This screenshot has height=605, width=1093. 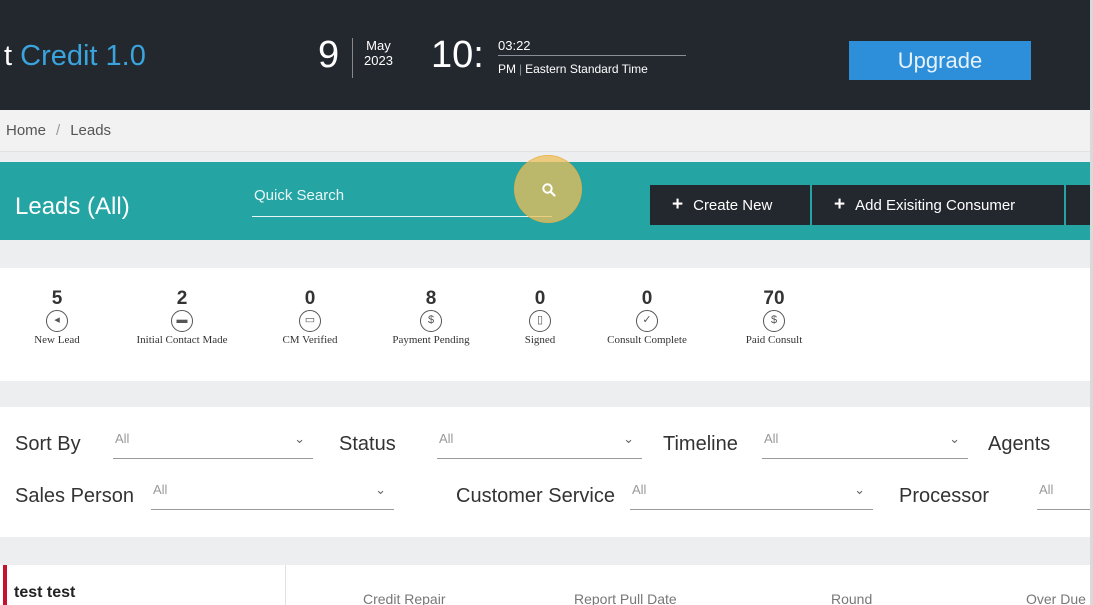 What do you see at coordinates (545, 131) in the screenshot?
I see `breadcrumb-bar` at bounding box center [545, 131].